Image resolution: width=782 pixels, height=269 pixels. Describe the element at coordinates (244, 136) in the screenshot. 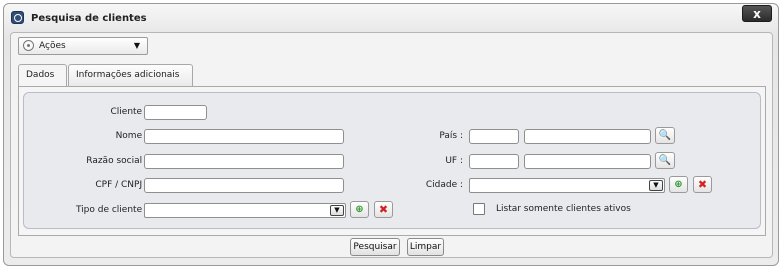

I see `nome-input` at that location.